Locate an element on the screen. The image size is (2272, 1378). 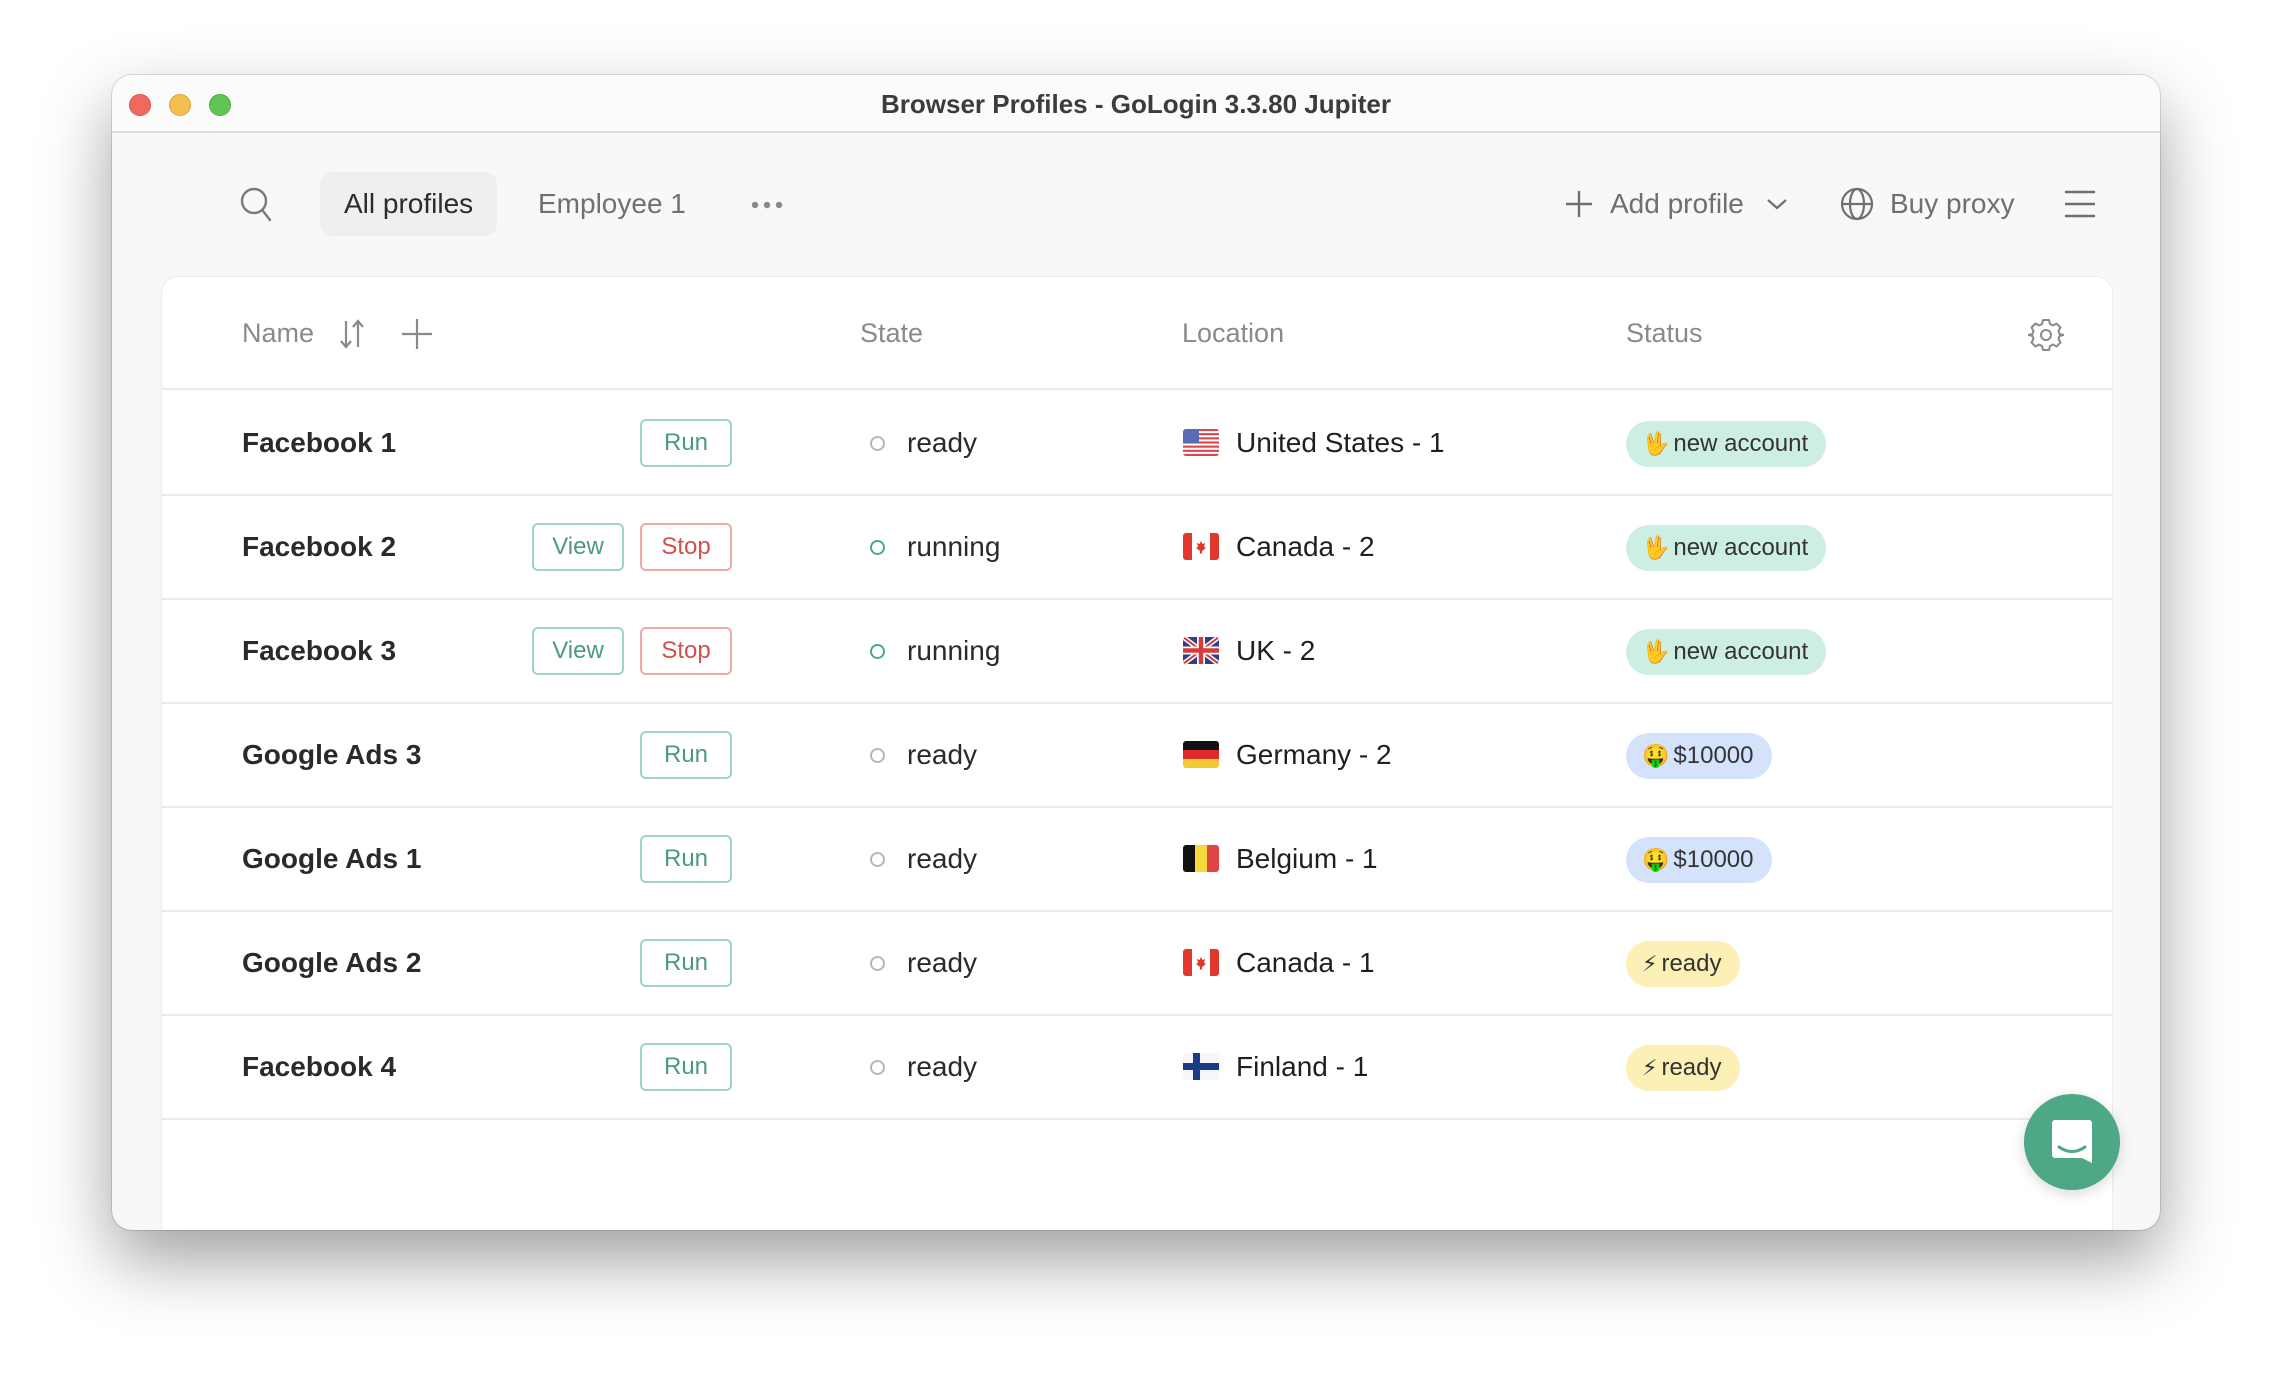
profile-location: Canada - 2 is located at coordinates (1305, 547).